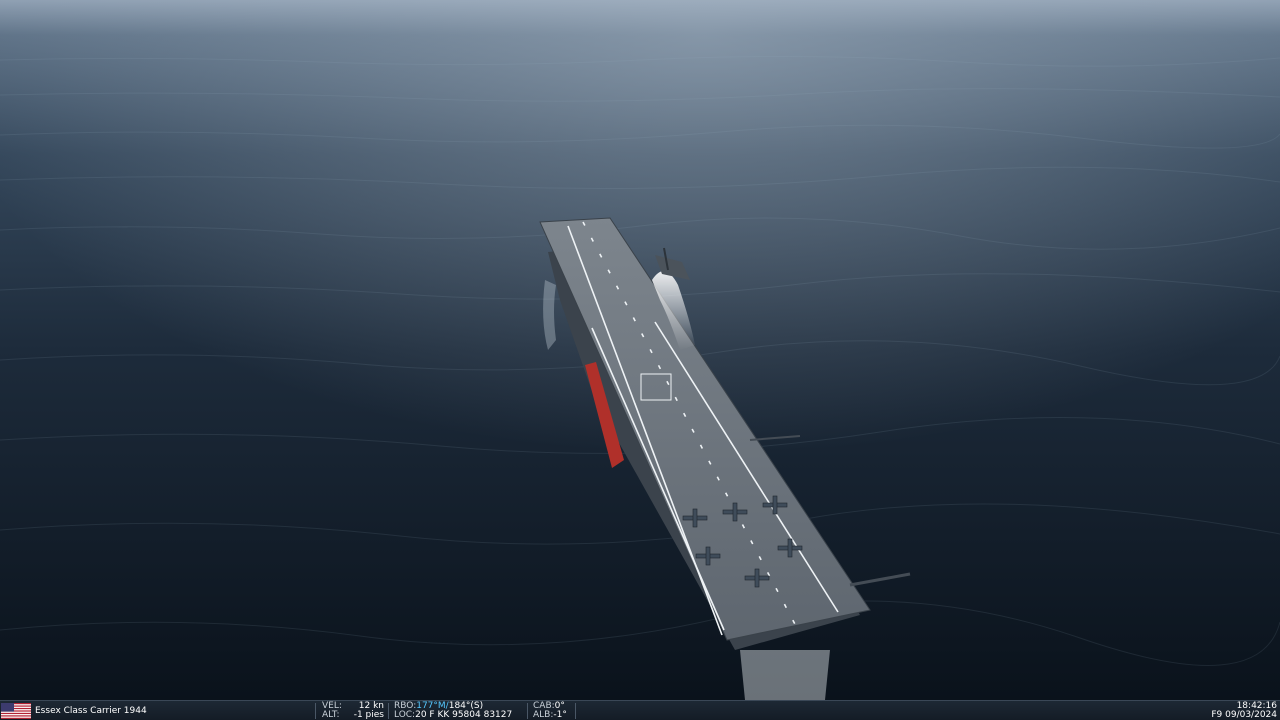 Image resolution: width=1280 pixels, height=720 pixels. I want to click on clock-date: F9 09/03/2024, so click(1244, 715).